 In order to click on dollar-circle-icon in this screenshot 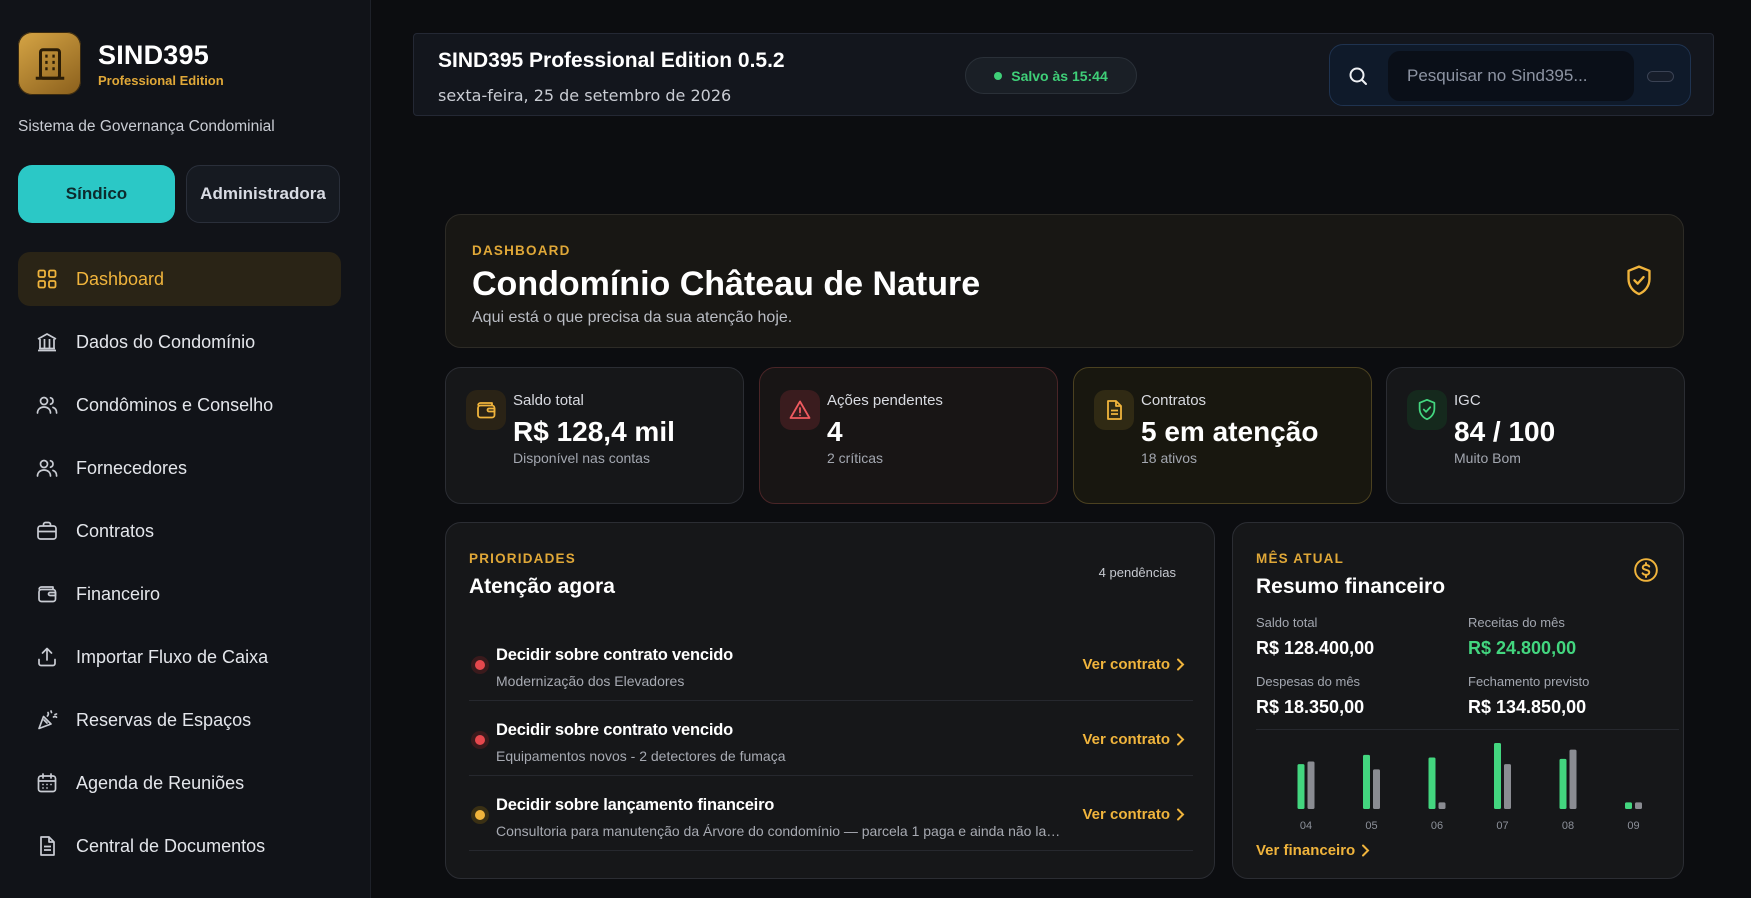, I will do `click(1646, 570)`.